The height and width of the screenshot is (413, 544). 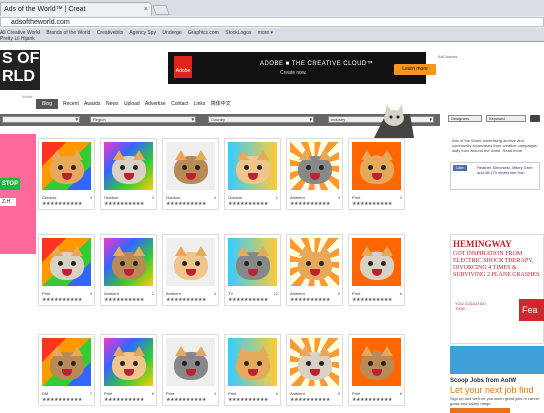 I want to click on nav-item: Upload, so click(x=132, y=104).